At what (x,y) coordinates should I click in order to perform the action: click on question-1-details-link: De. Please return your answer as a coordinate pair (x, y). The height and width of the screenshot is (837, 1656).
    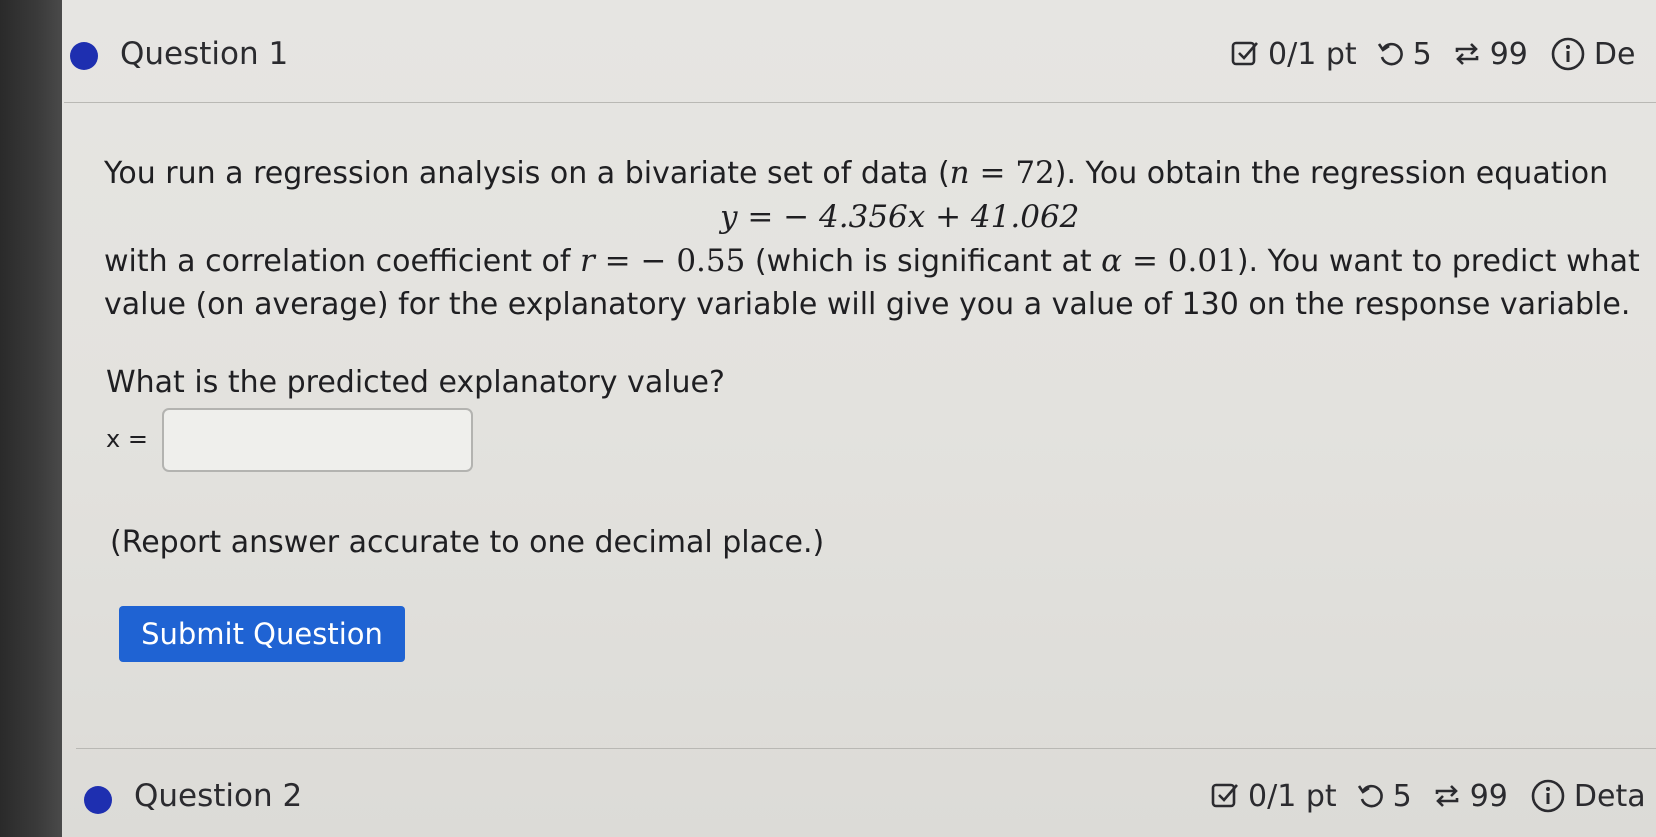
    Looking at the image, I should click on (1593, 54).